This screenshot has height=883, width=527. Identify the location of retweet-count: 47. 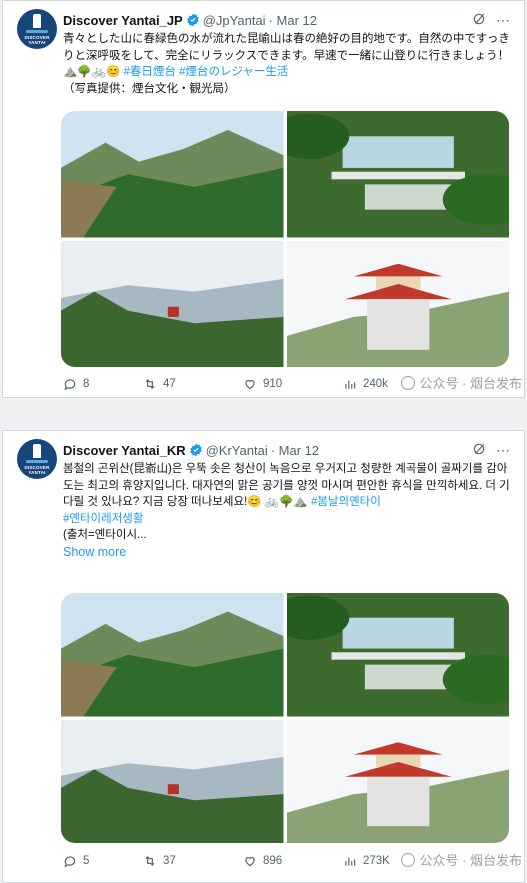
(169, 384).